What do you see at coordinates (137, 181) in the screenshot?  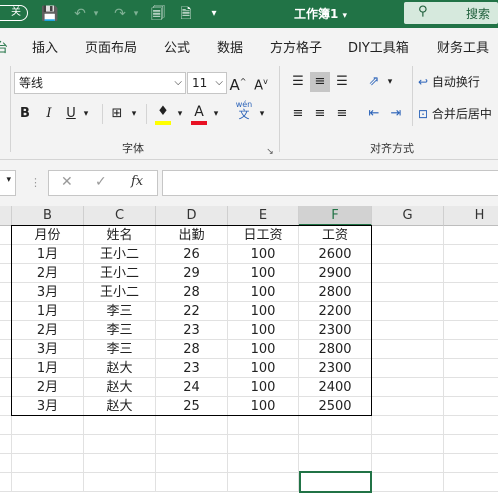 I see `insert-function-button: fx` at bounding box center [137, 181].